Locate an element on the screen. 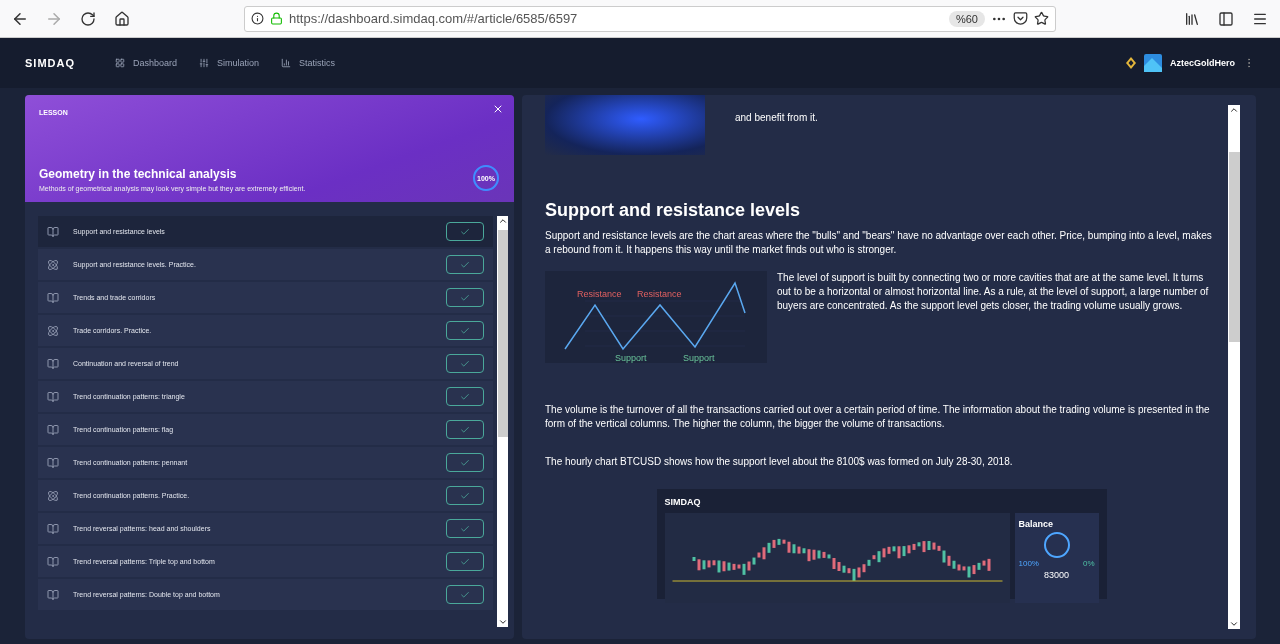 This screenshot has width=1280, height=644. nav-link: Statistics is located at coordinates (308, 63).